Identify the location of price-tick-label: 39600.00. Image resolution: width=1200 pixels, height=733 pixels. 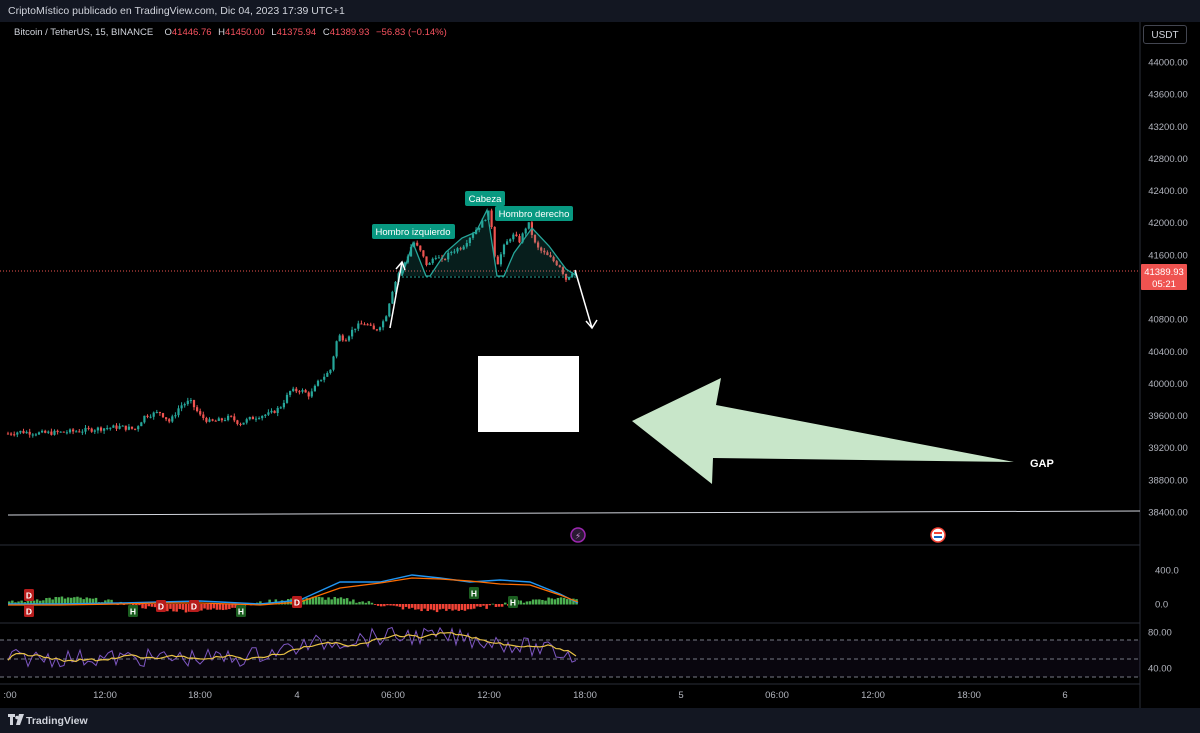
(1168, 416).